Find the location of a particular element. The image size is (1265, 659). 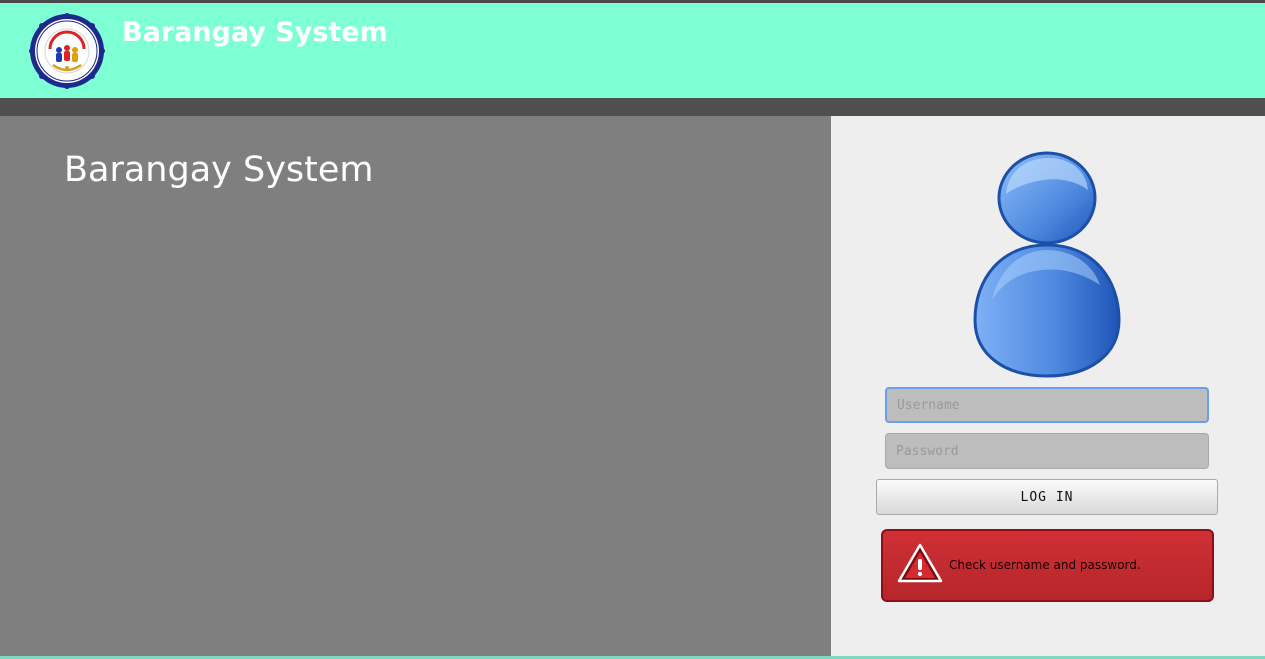

header-title: Barangay System is located at coordinates (255, 32).